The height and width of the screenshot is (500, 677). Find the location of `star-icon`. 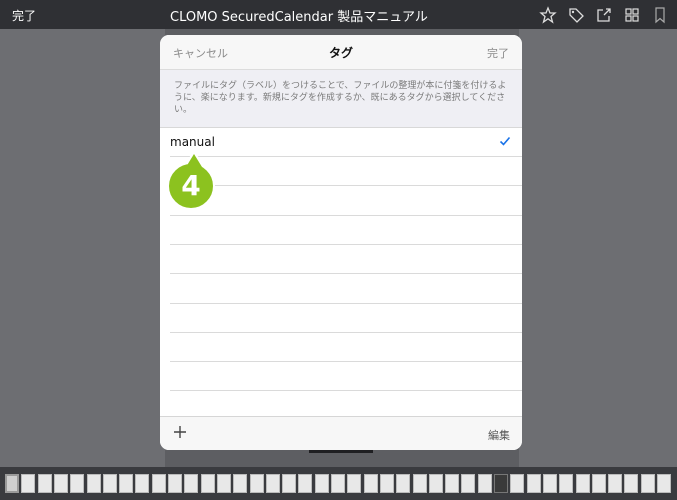

star-icon is located at coordinates (548, 15).